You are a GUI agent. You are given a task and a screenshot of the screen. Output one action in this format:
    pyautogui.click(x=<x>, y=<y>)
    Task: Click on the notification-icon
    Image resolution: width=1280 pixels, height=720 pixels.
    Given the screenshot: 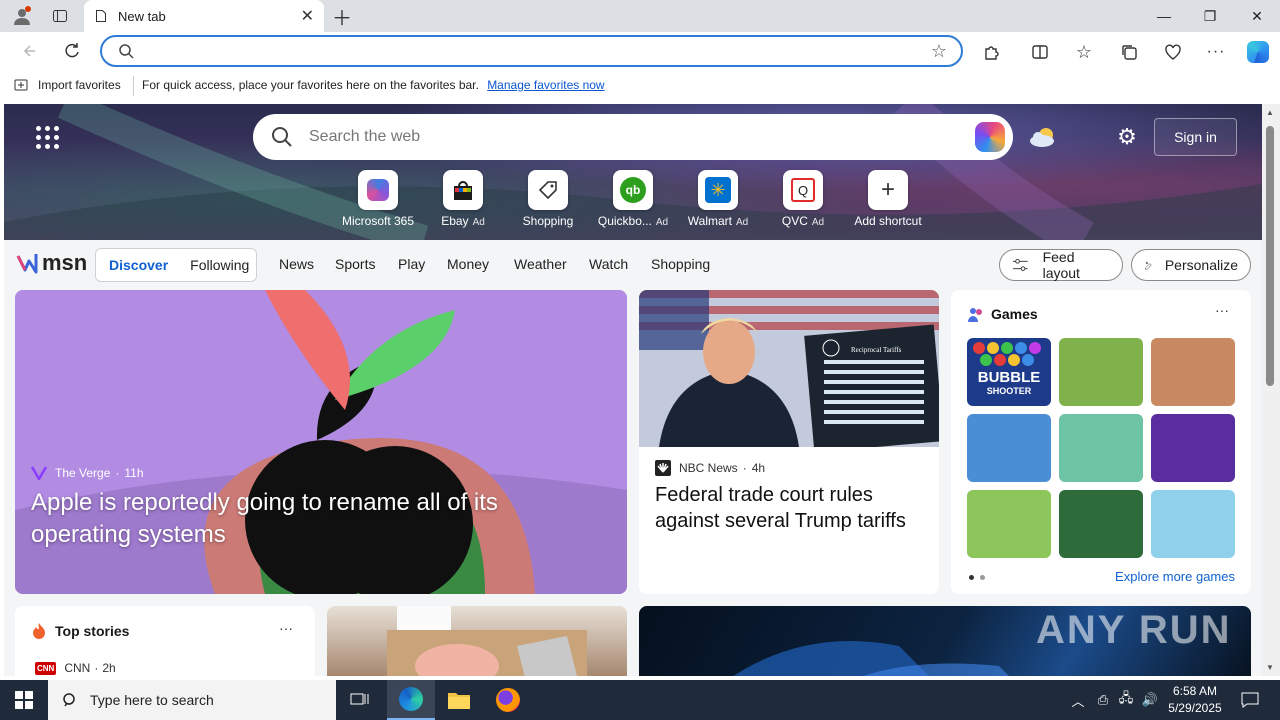 What is the action you would take?
    pyautogui.click(x=1250, y=700)
    